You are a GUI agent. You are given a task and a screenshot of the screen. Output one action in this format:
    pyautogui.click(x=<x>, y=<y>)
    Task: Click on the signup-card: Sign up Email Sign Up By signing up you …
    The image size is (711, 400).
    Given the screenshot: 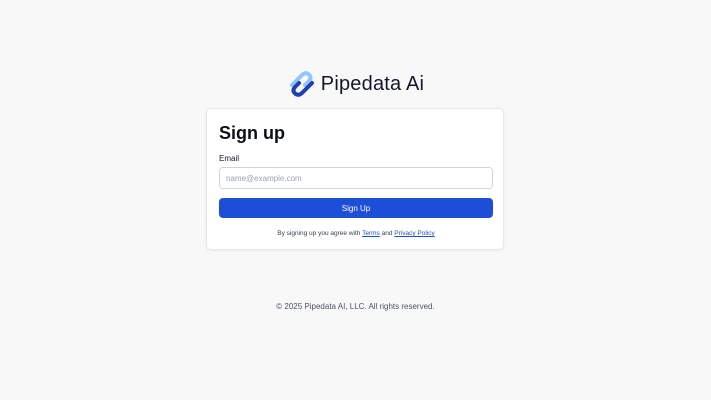 What is the action you would take?
    pyautogui.click(x=355, y=179)
    